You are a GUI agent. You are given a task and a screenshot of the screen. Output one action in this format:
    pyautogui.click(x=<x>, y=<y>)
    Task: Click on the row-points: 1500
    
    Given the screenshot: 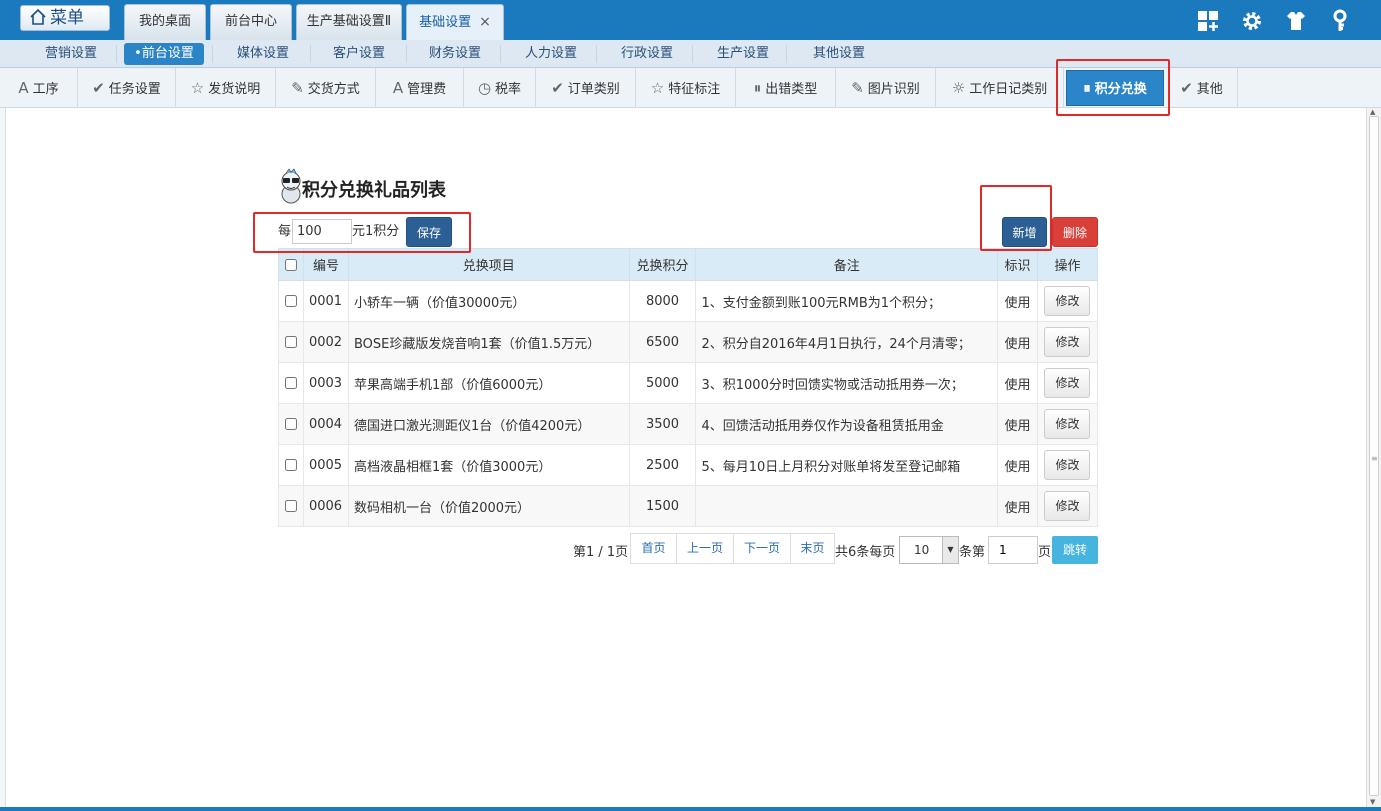 What is the action you would take?
    pyautogui.click(x=662, y=506)
    